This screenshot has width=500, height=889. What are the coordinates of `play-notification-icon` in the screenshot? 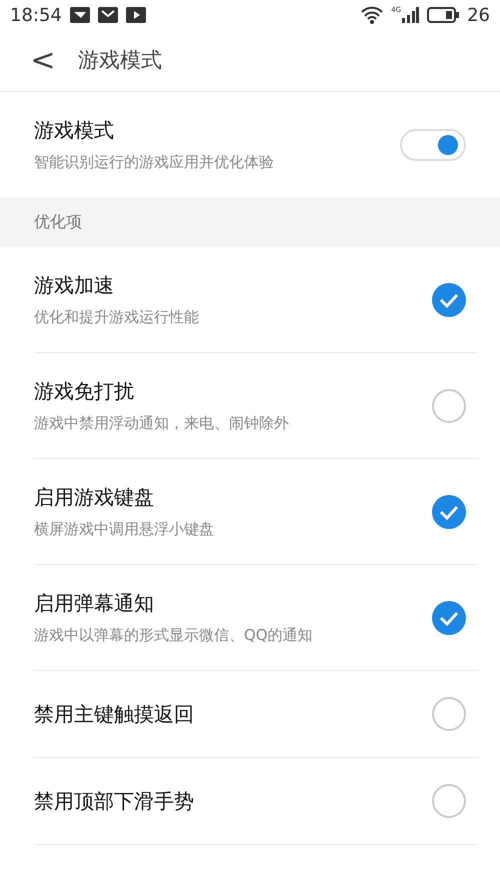 It's located at (136, 15).